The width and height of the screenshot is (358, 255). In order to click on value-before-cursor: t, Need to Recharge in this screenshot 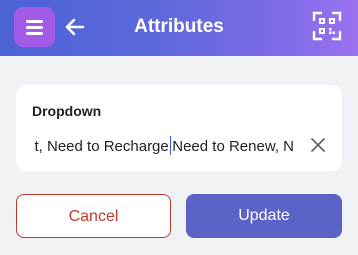, I will do `click(101, 146)`.